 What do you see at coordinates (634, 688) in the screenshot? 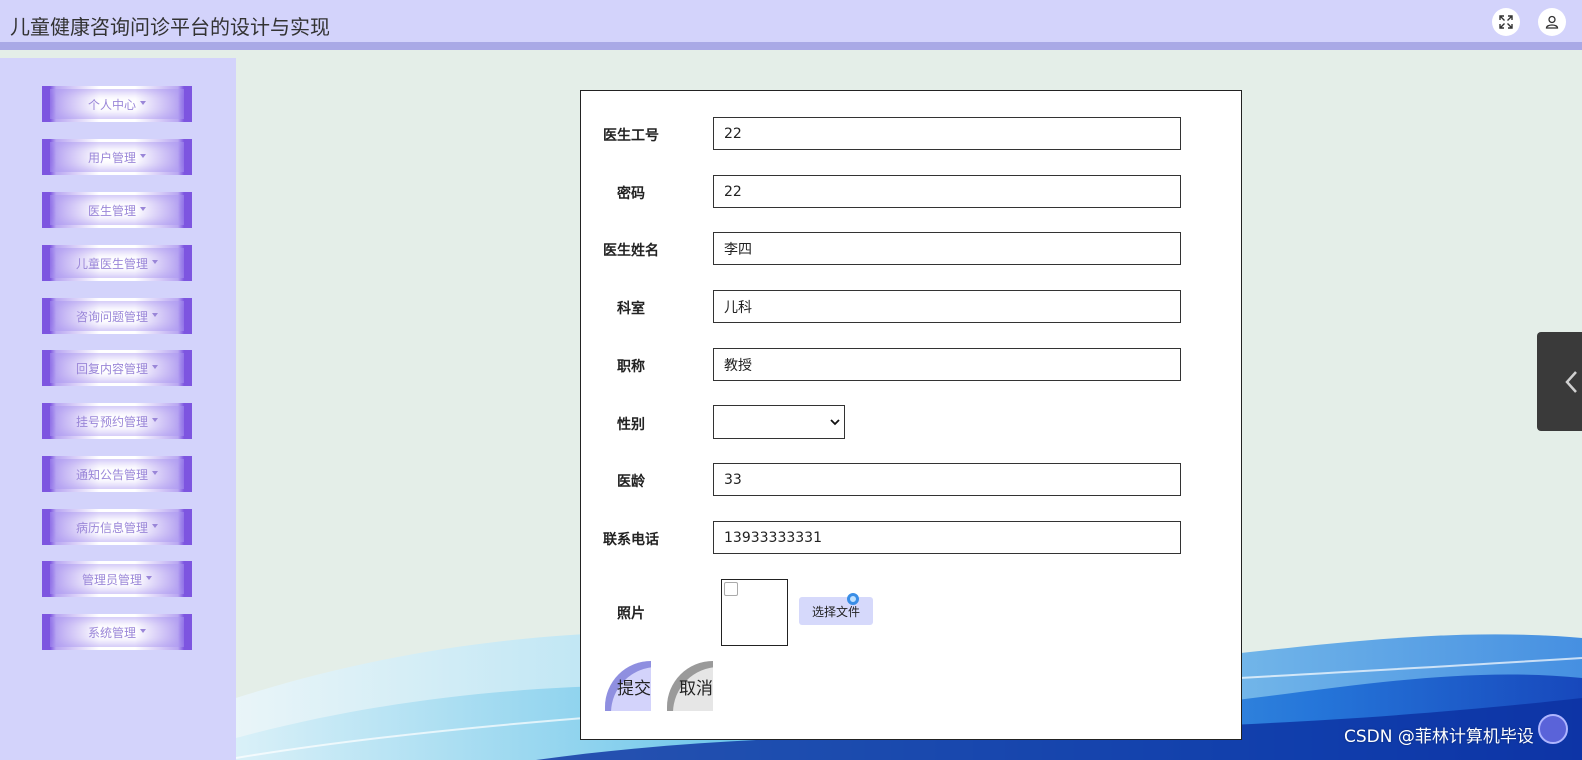
I see `submit-label: 提交` at bounding box center [634, 688].